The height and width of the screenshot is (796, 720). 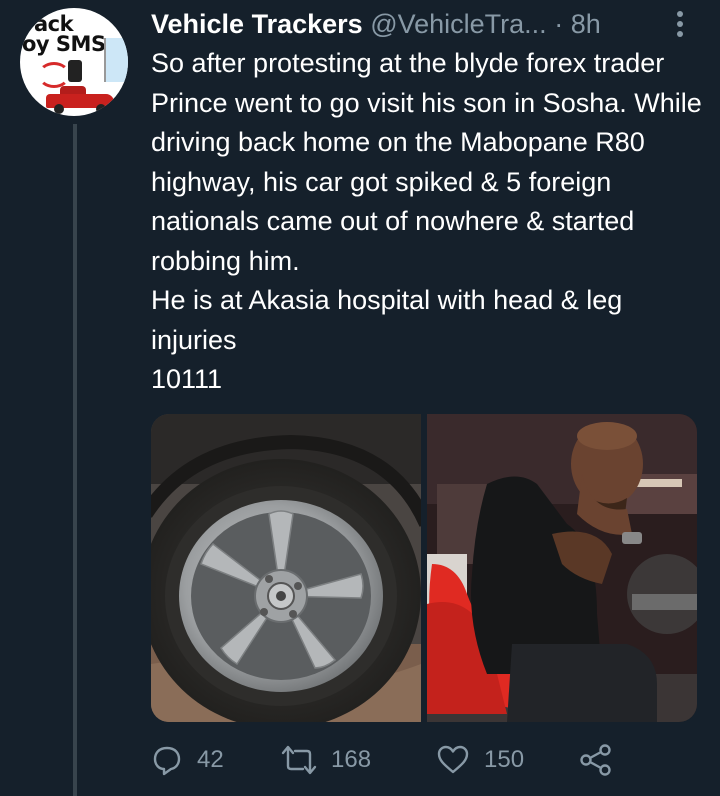 I want to click on retweet-icon, so click(x=299, y=760).